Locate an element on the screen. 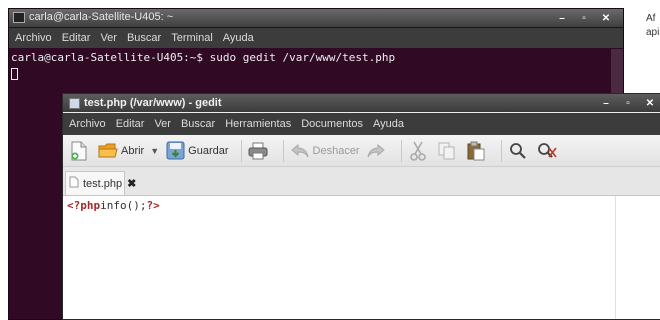  undo-label: Deshacer is located at coordinates (336, 150).